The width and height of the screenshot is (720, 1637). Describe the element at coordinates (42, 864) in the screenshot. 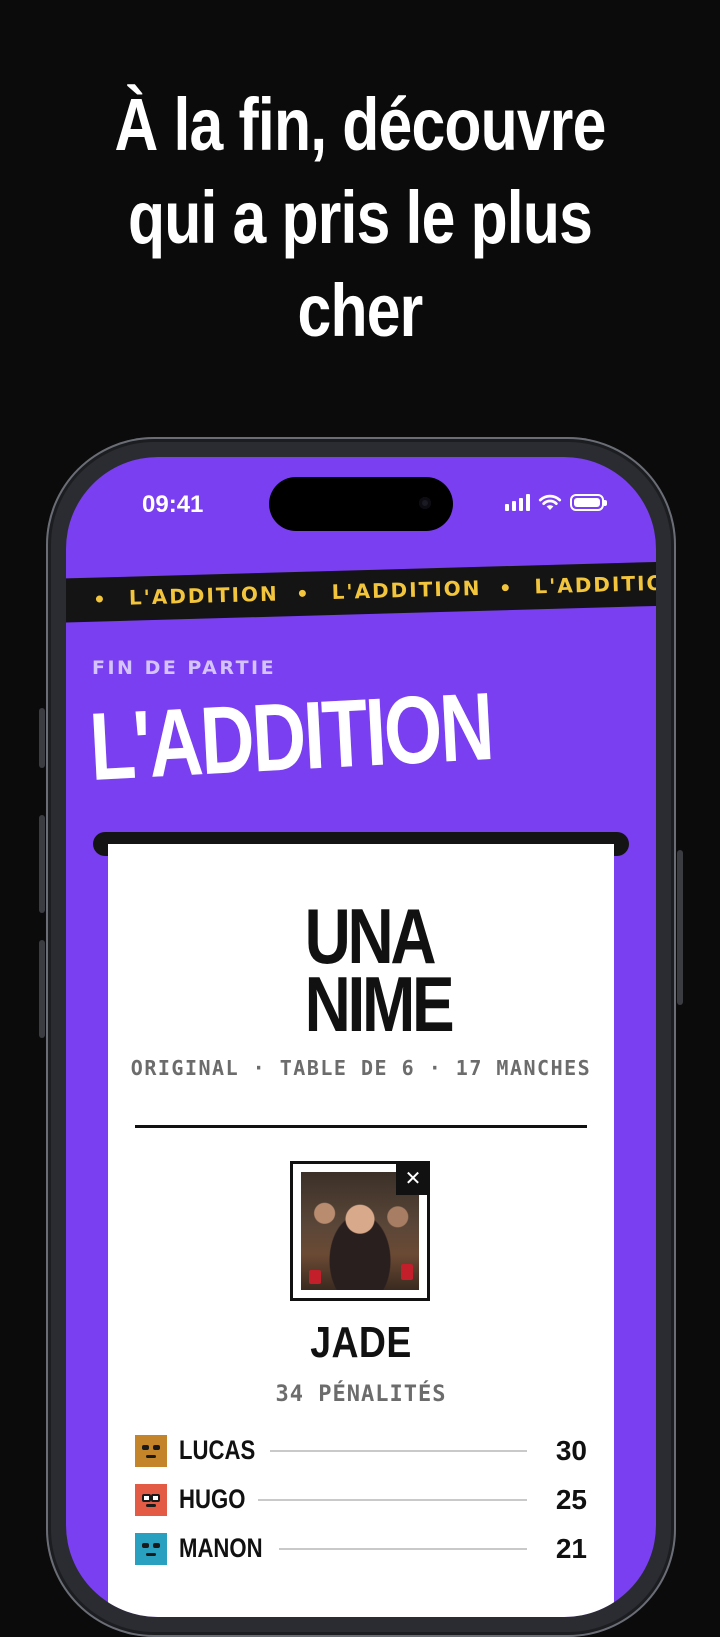

I see `volume-up-button` at that location.